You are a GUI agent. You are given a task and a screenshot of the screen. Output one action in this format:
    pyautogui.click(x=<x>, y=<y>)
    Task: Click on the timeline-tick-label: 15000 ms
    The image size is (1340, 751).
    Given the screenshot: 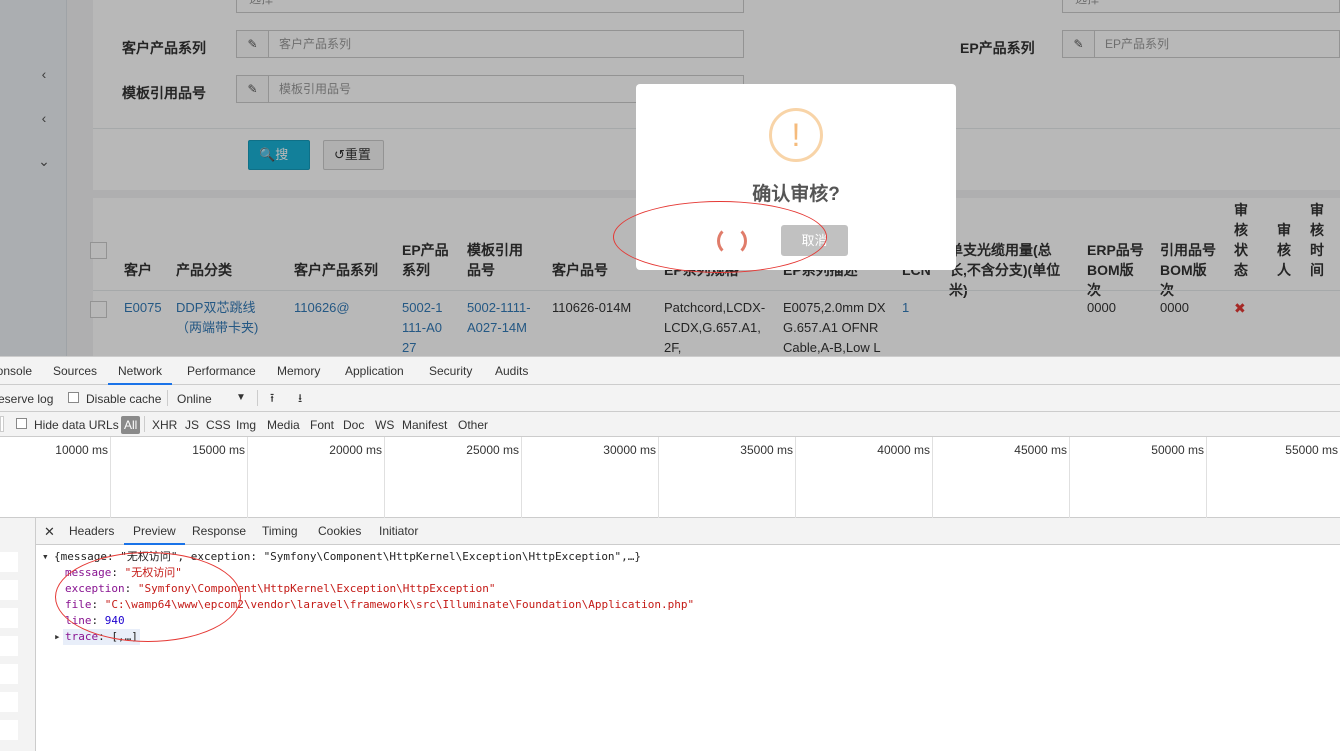 What is the action you would take?
    pyautogui.click(x=218, y=450)
    